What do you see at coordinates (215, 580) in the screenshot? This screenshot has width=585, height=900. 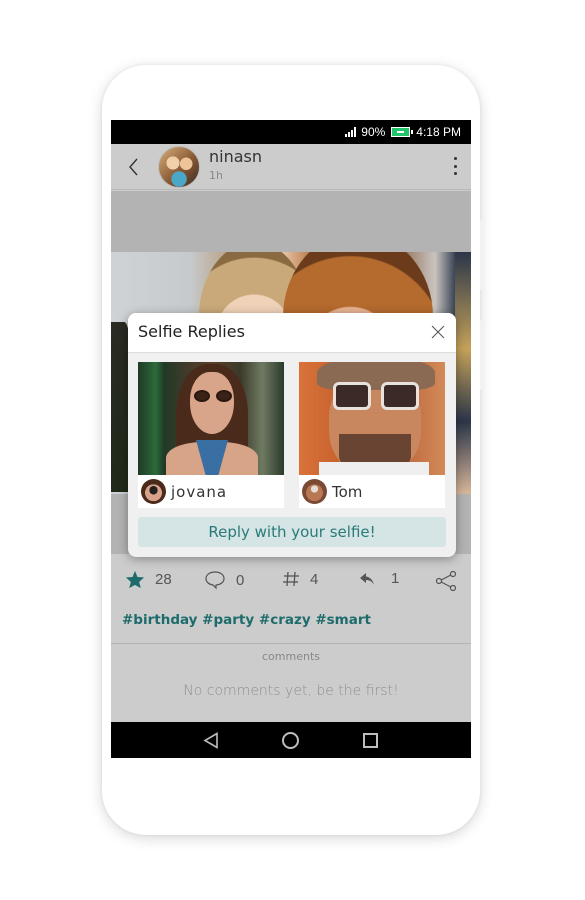 I see `comment-bubble-icon` at bounding box center [215, 580].